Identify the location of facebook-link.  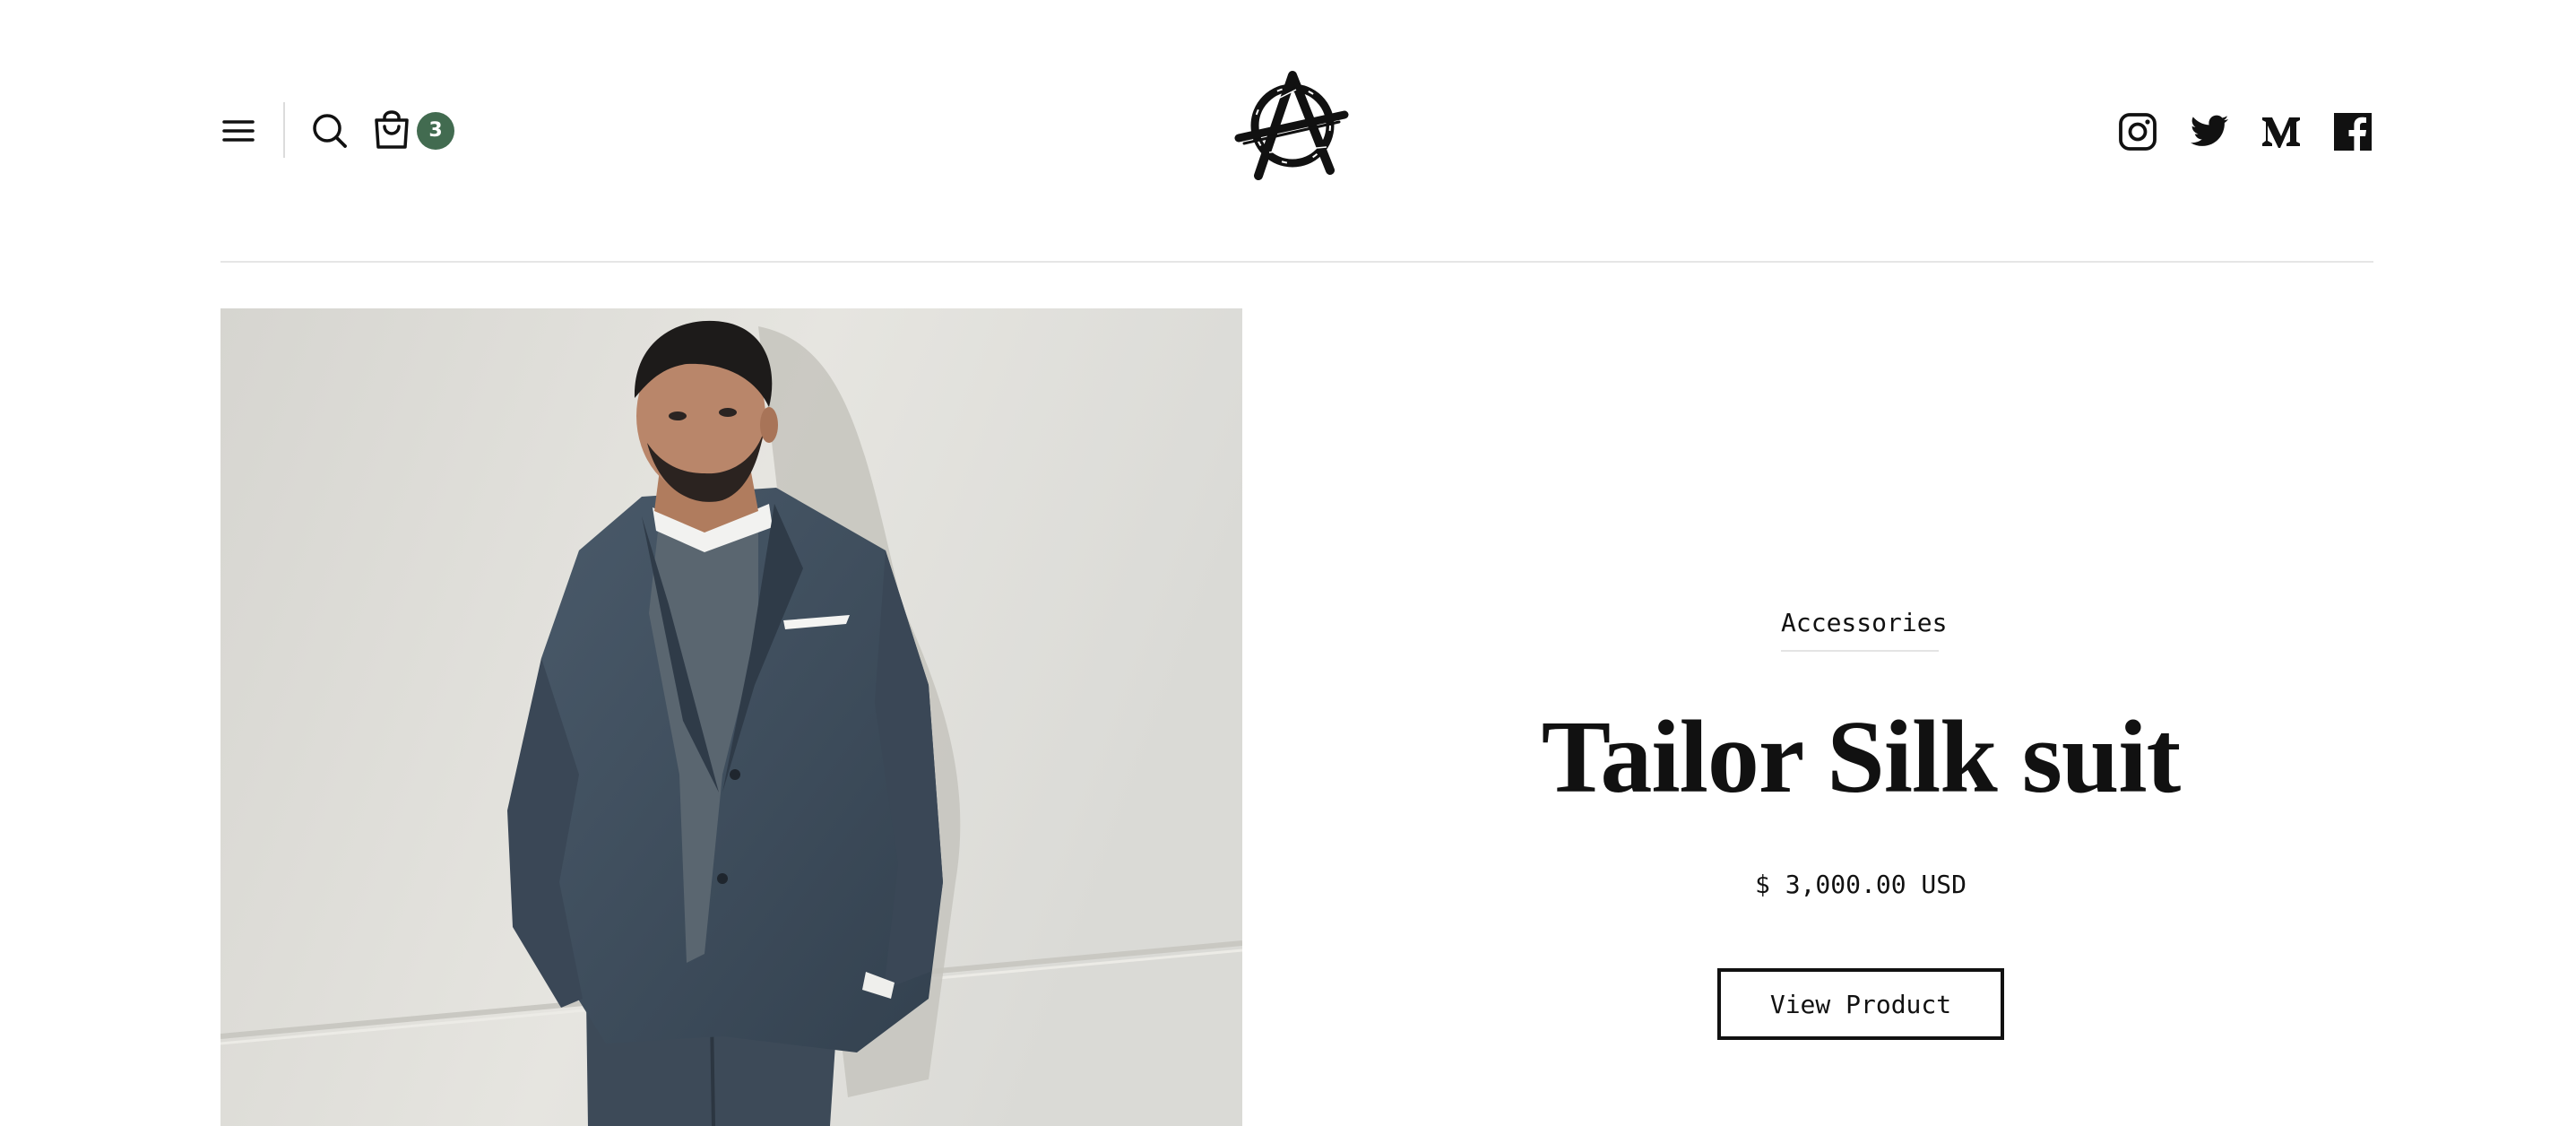
(2352, 131).